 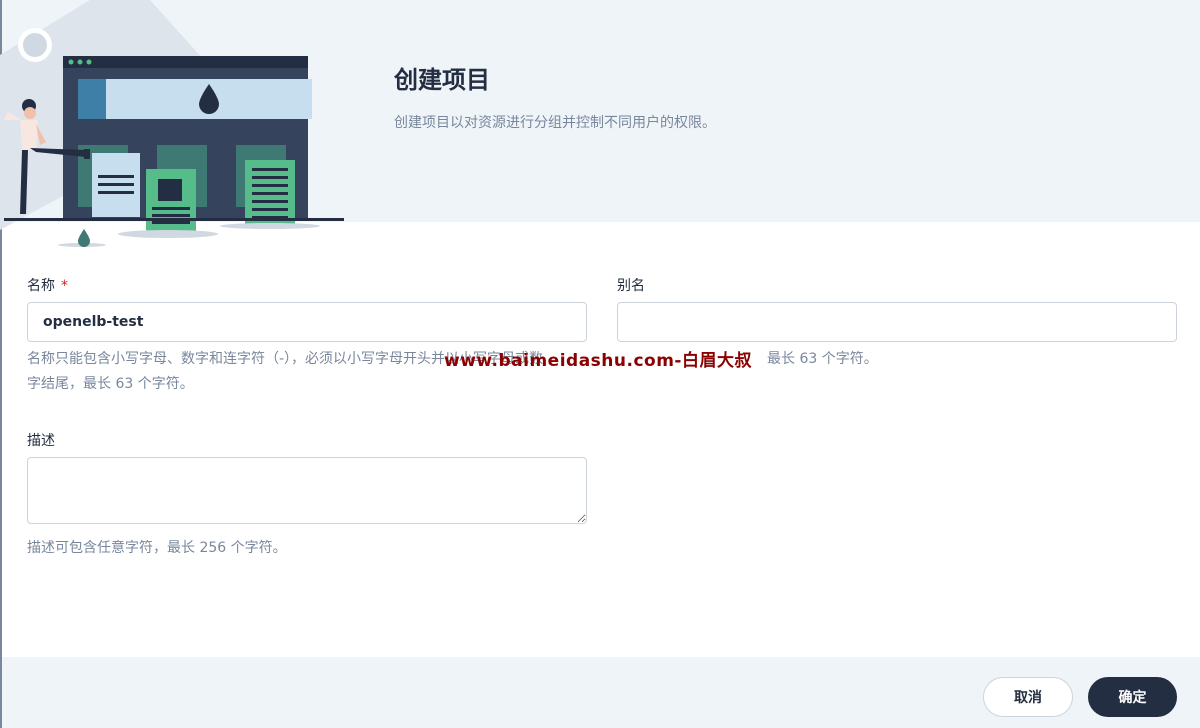 I want to click on description-hint: 描述可包含任意字符，最长 256 个字符。, so click(x=157, y=548).